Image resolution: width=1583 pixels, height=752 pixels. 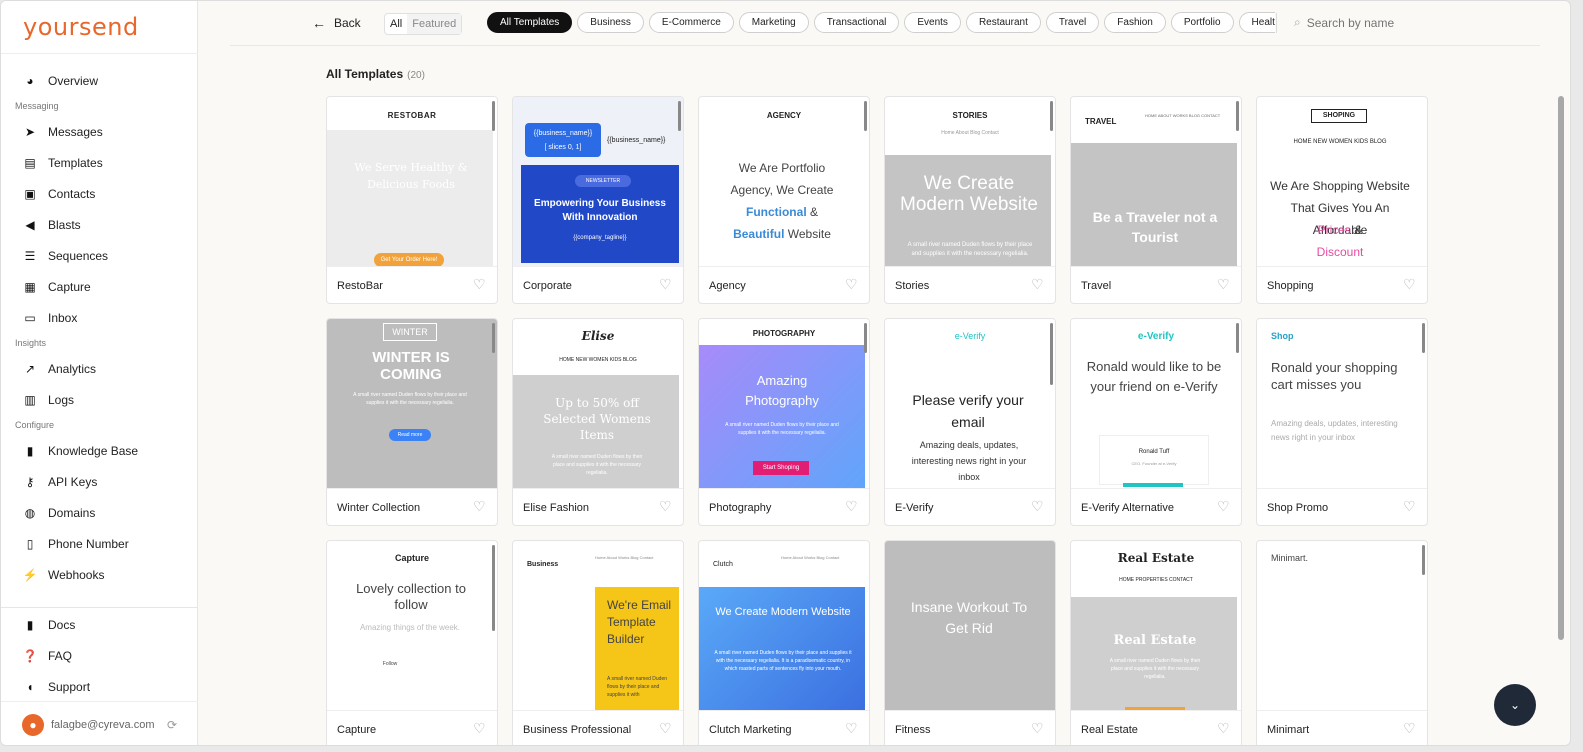 I want to click on sidebar-item-blasts: ◀ Blasts, so click(x=99, y=224).